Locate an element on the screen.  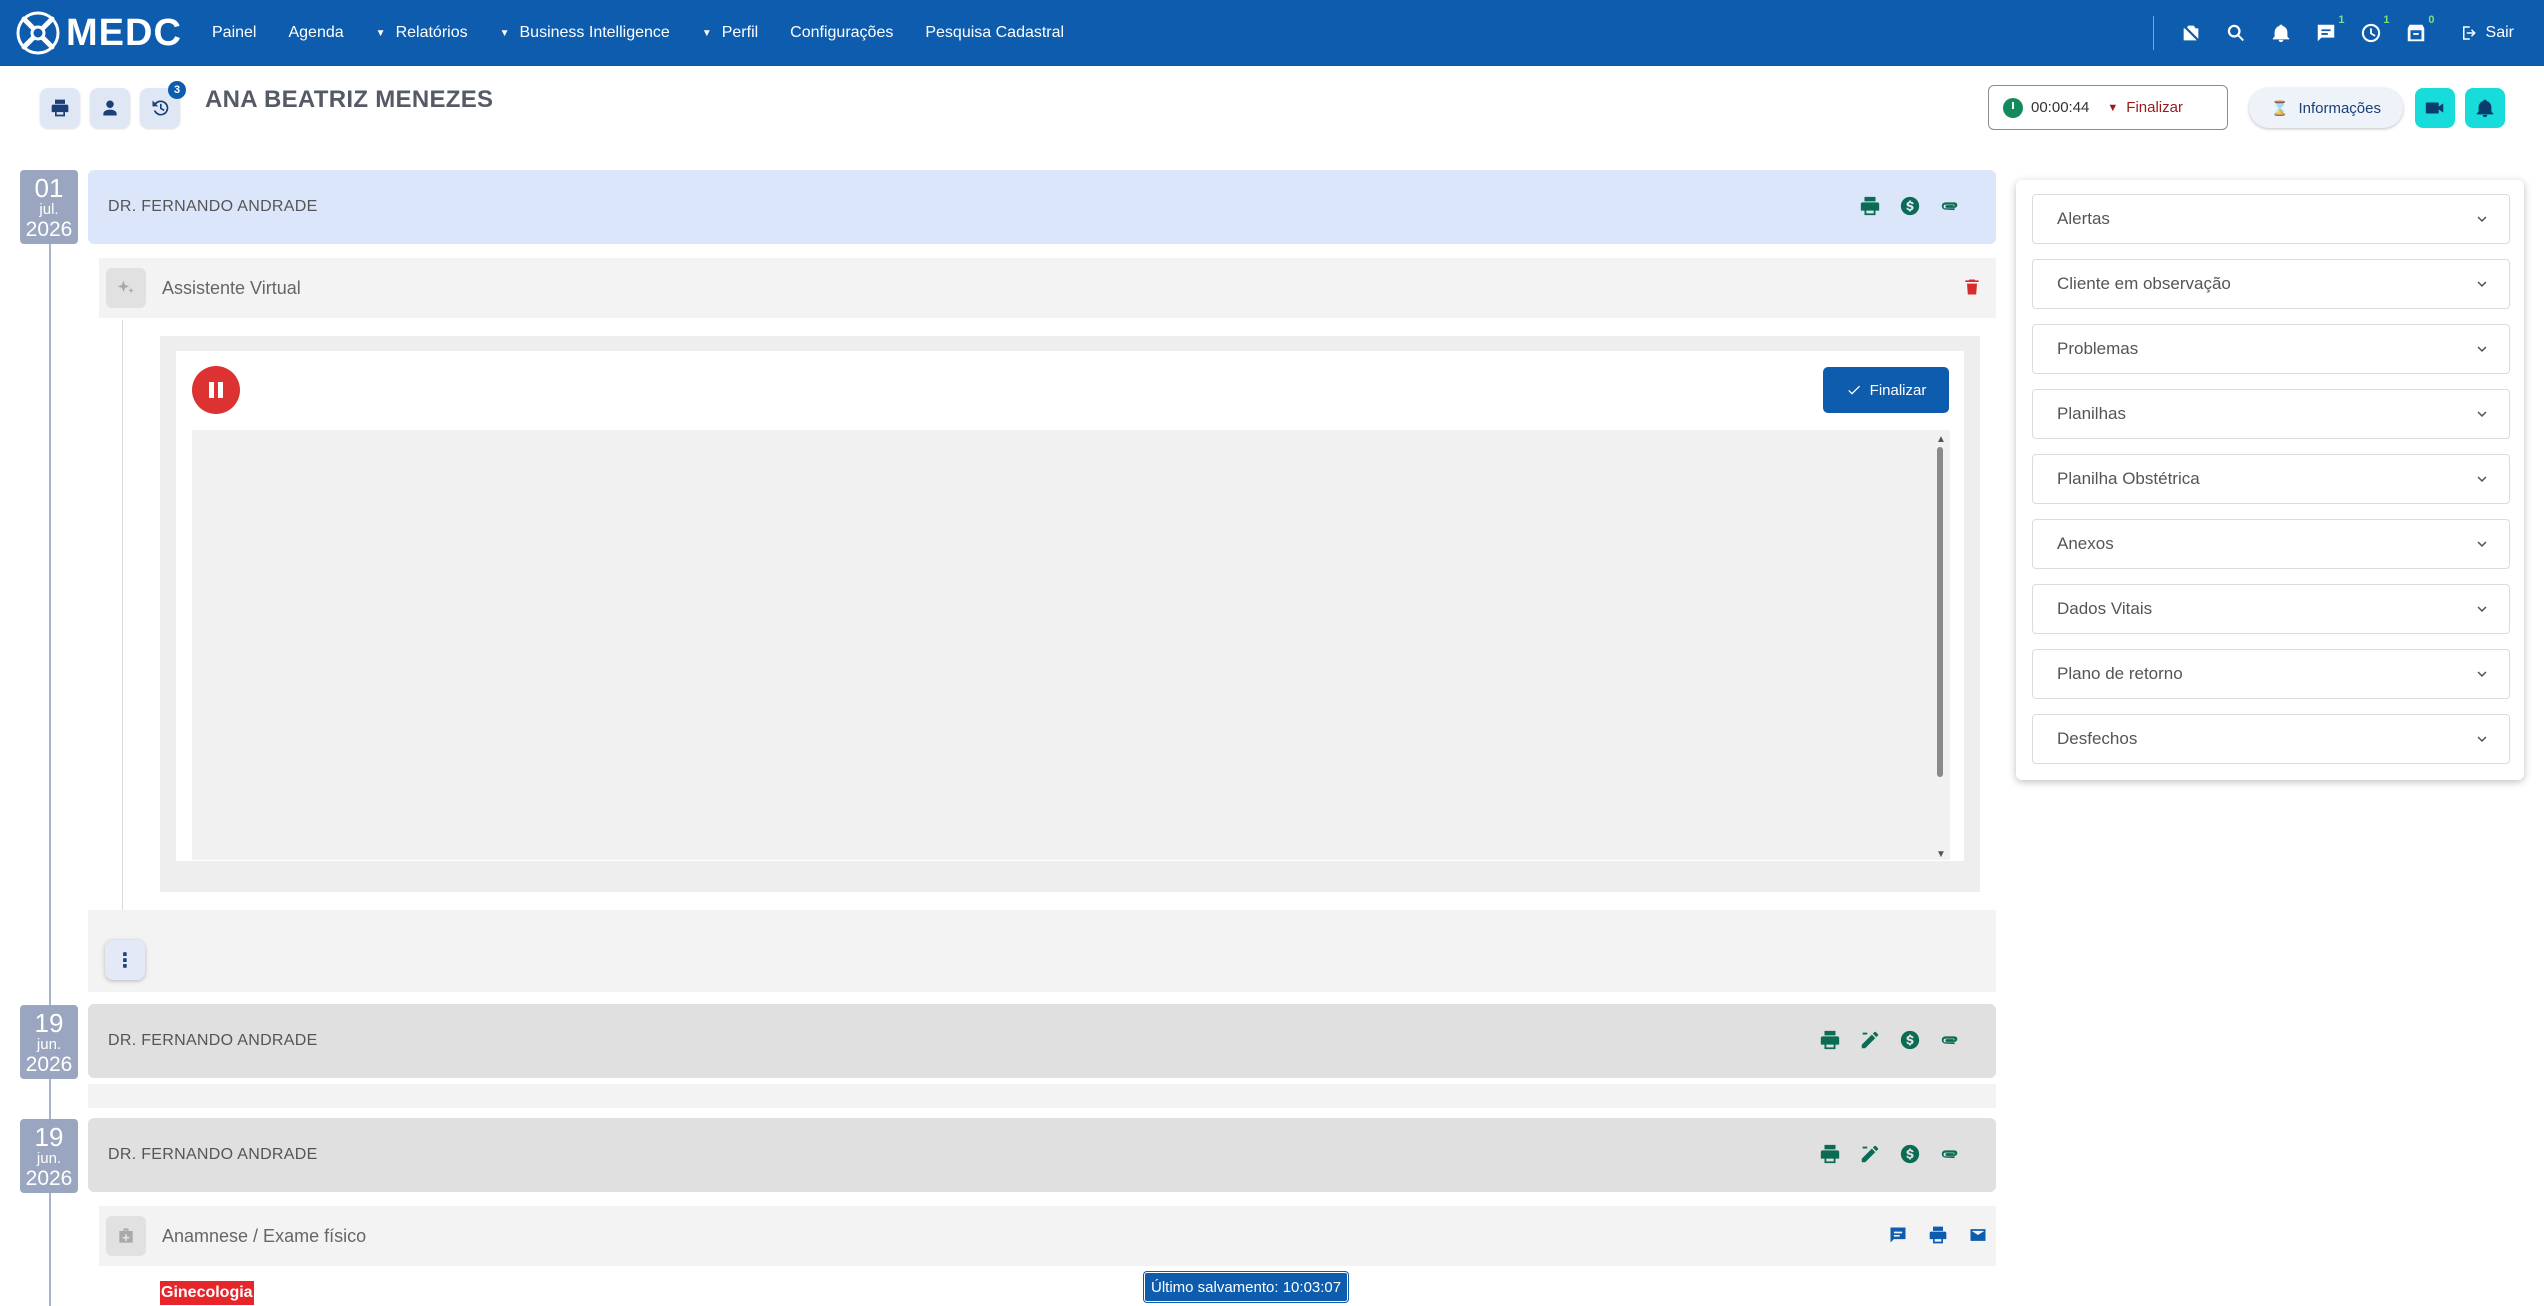
nav-label: Pesquisa Cadastral is located at coordinates (995, 32).